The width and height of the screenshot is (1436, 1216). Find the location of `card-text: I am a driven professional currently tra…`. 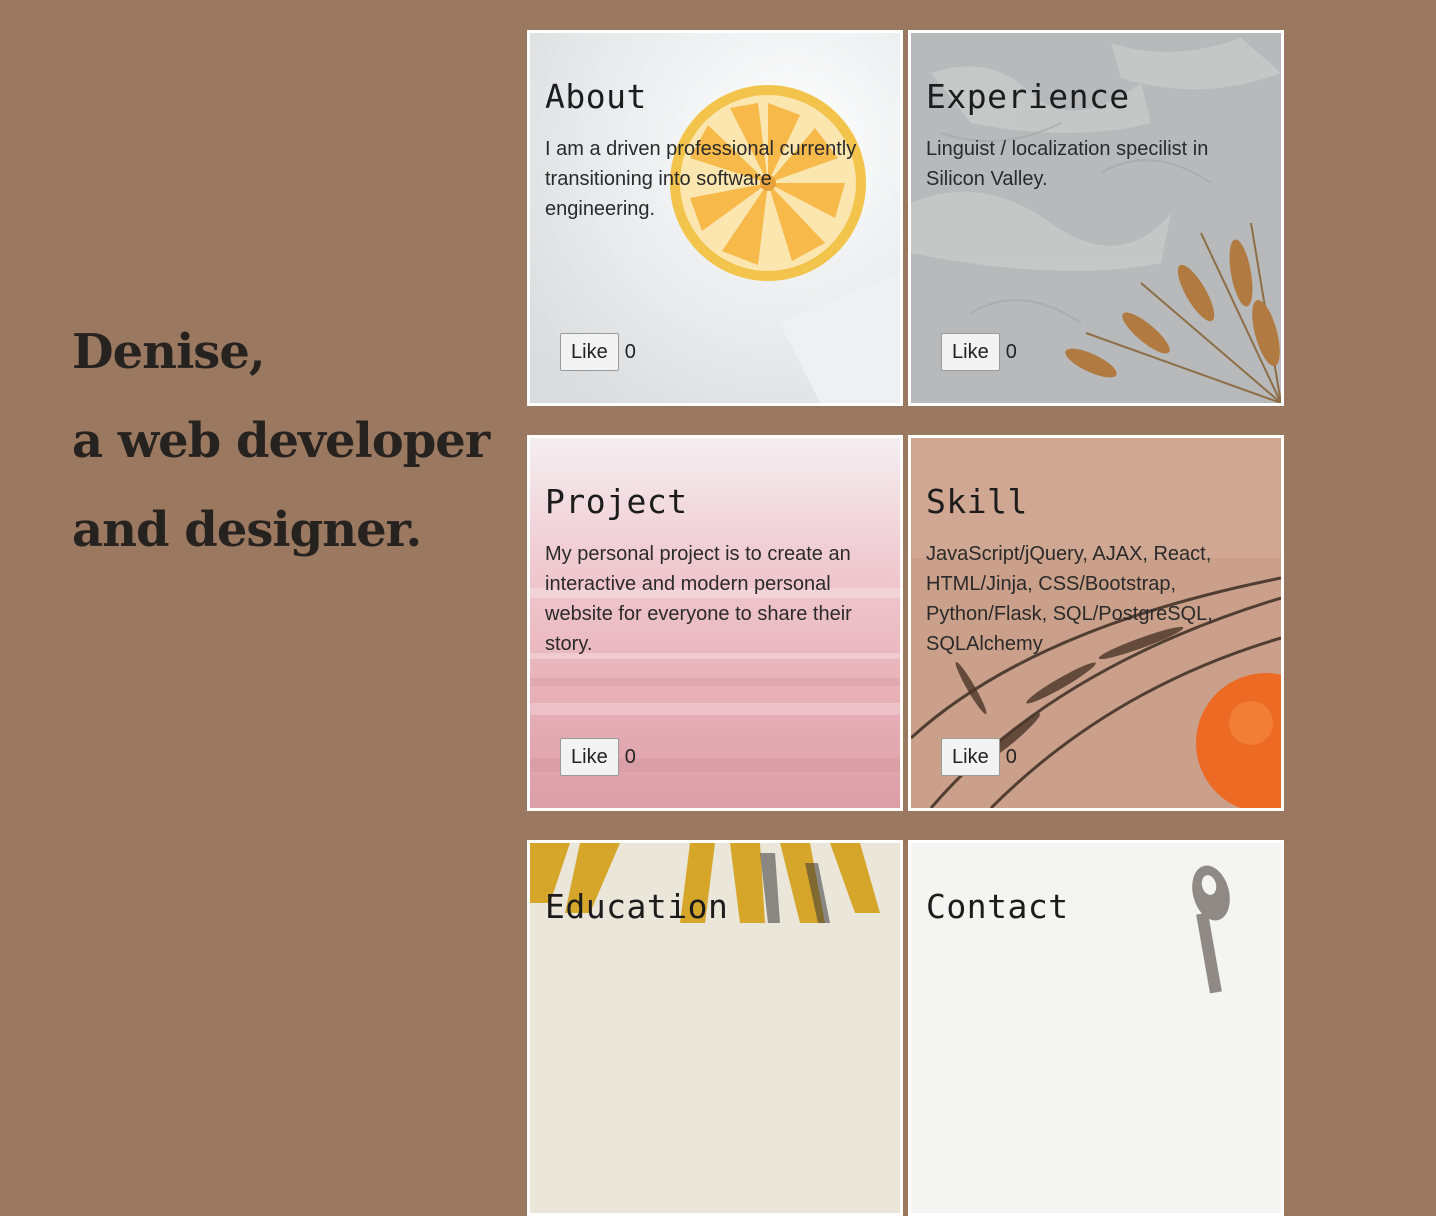

card-text: I am a driven professional currently tra… is located at coordinates (701, 179).